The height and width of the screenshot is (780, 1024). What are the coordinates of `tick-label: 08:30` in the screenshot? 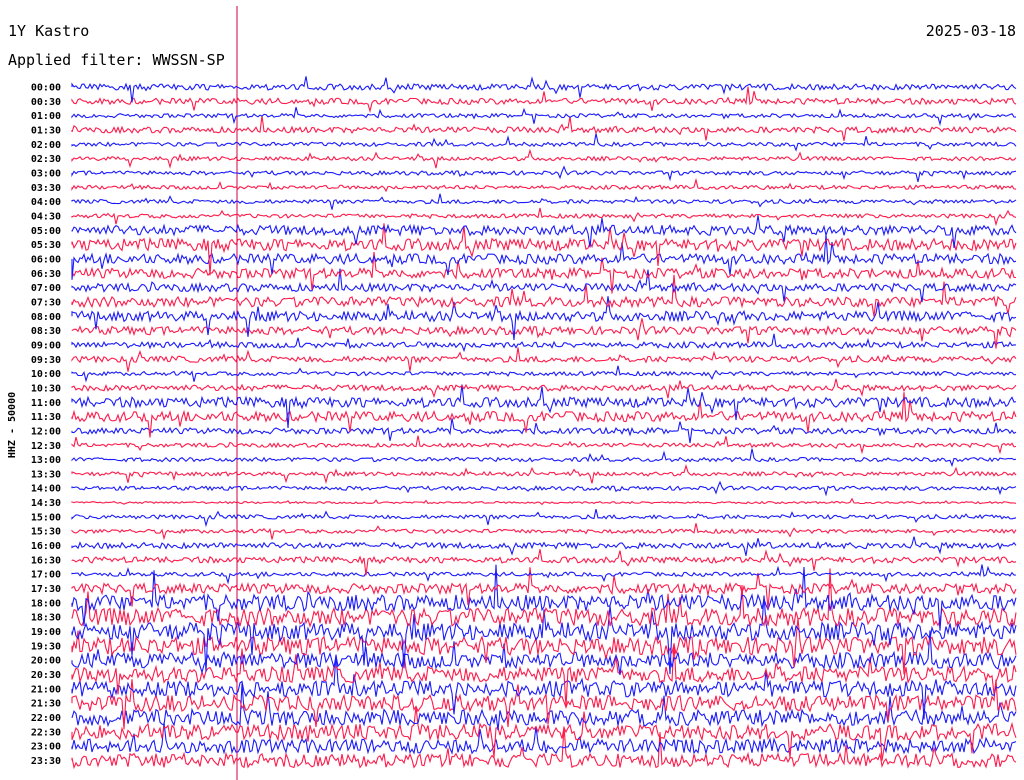 It's located at (46, 331).